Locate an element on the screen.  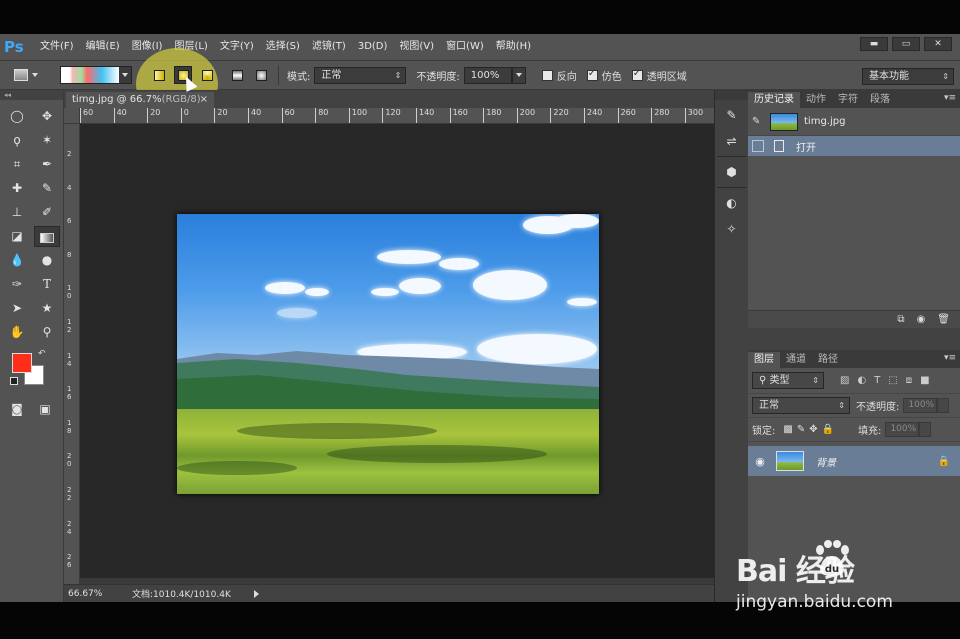
fill-input: 100% is located at coordinates (902, 429).